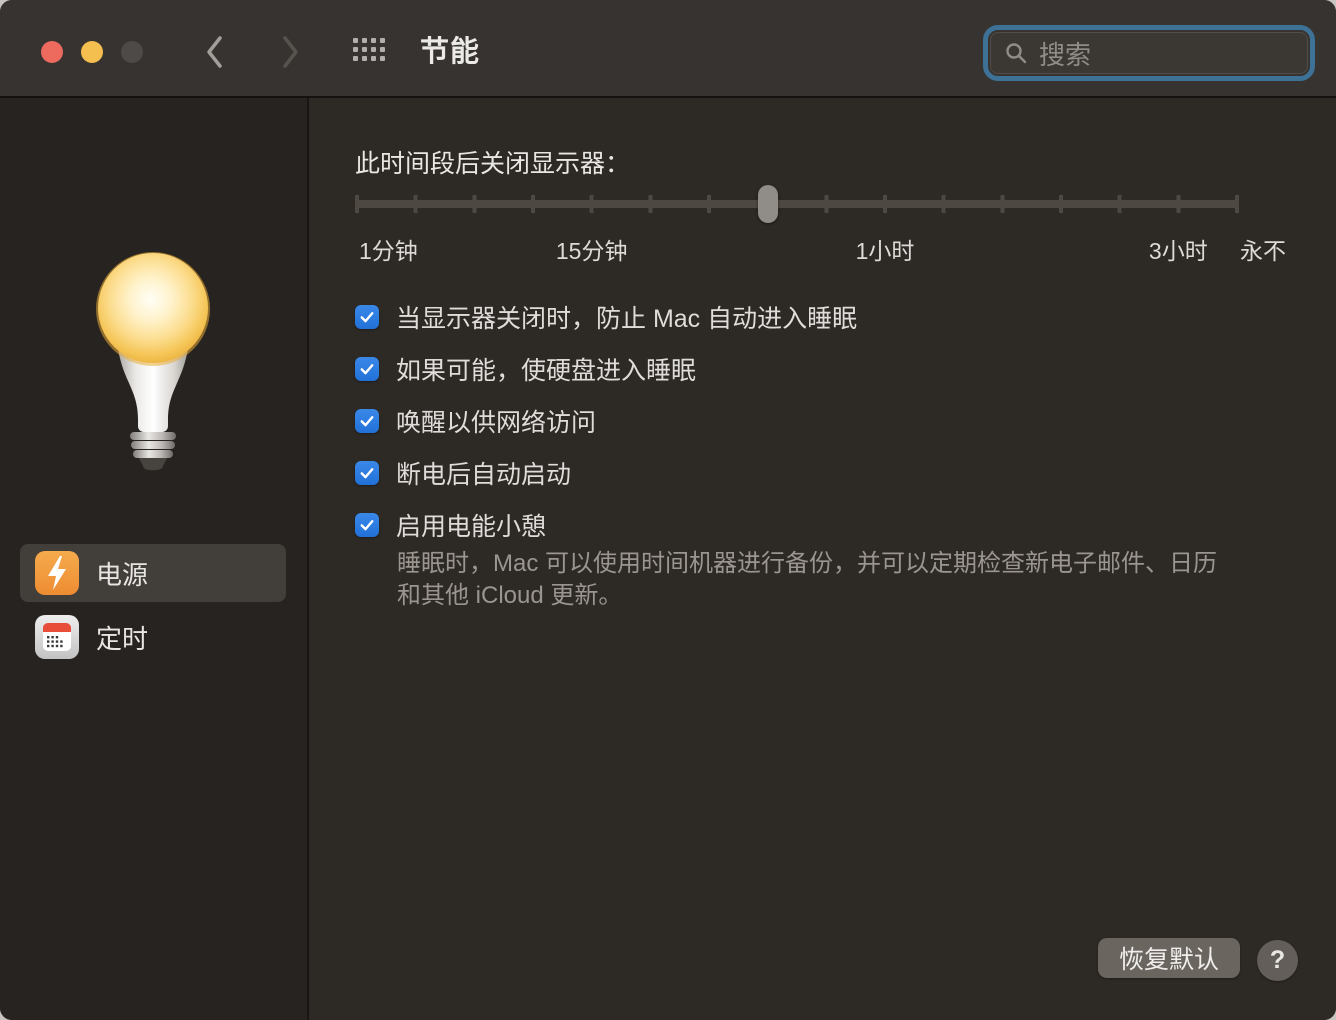  I want to click on sidebar-item-label: 定时, so click(122, 638).